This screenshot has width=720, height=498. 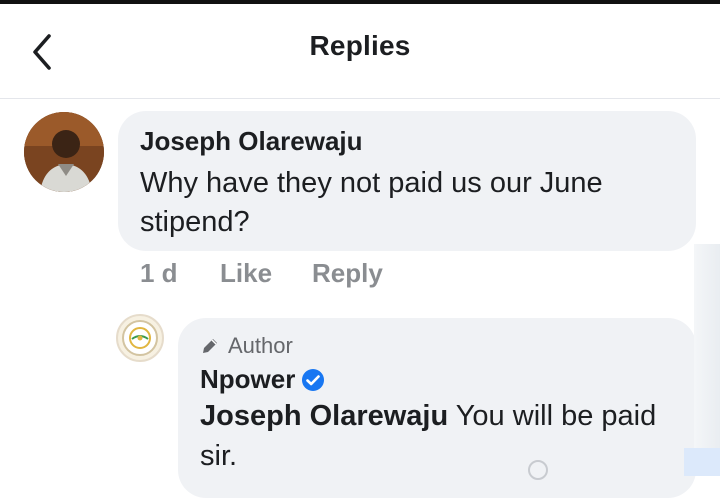 I want to click on comment-author-name: Joseph Olarewaju, so click(x=251, y=141).